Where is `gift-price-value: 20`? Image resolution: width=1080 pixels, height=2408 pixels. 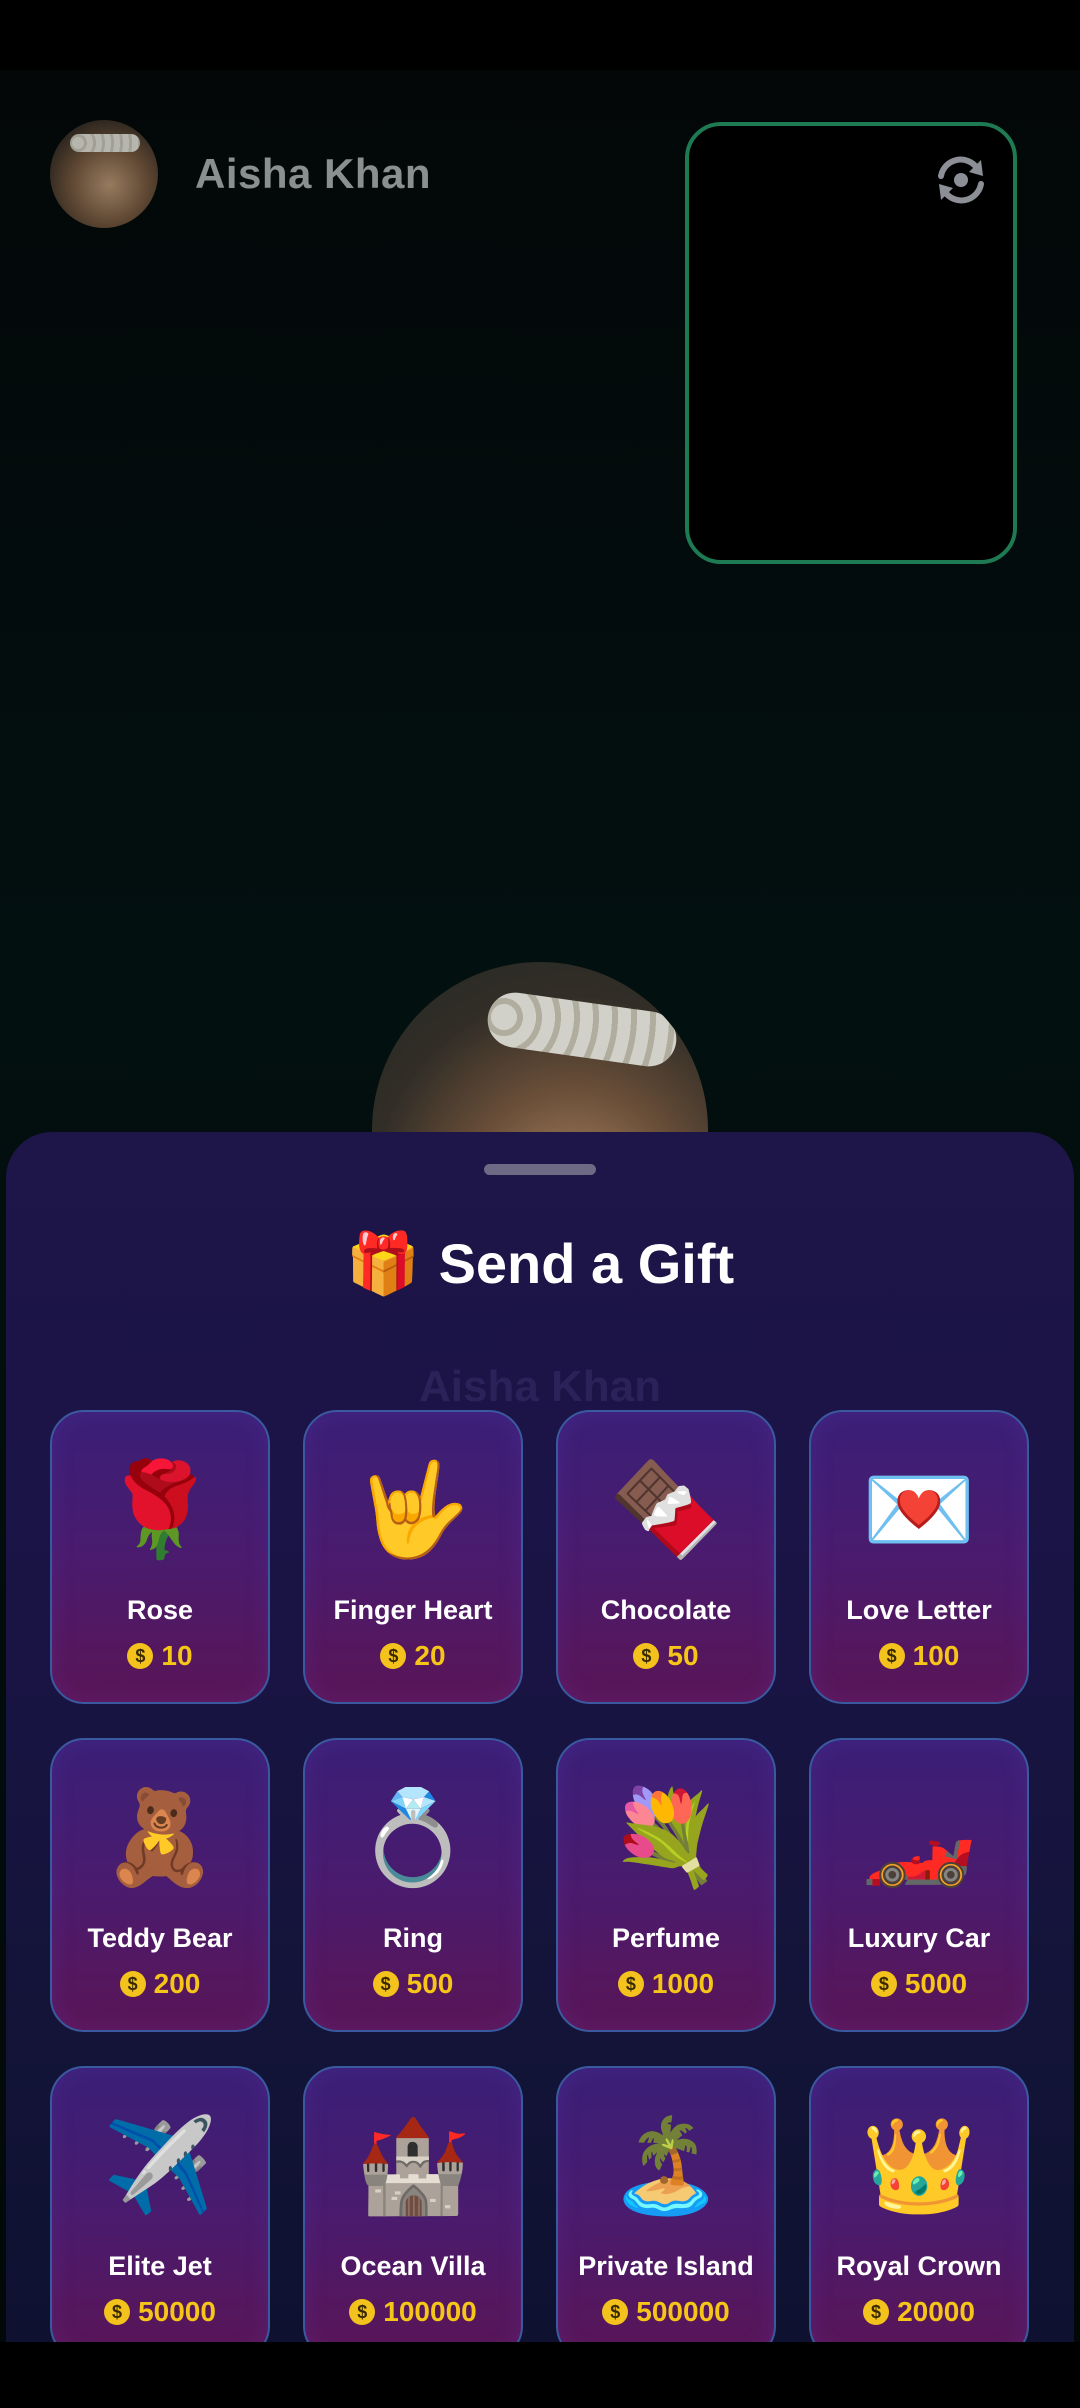 gift-price-value: 20 is located at coordinates (430, 1655).